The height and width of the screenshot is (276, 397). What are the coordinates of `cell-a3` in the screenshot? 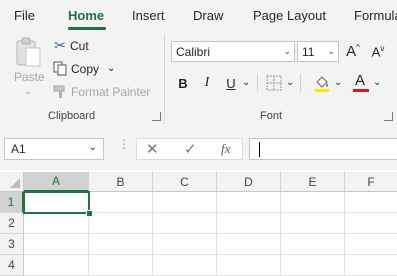 It's located at (56, 244).